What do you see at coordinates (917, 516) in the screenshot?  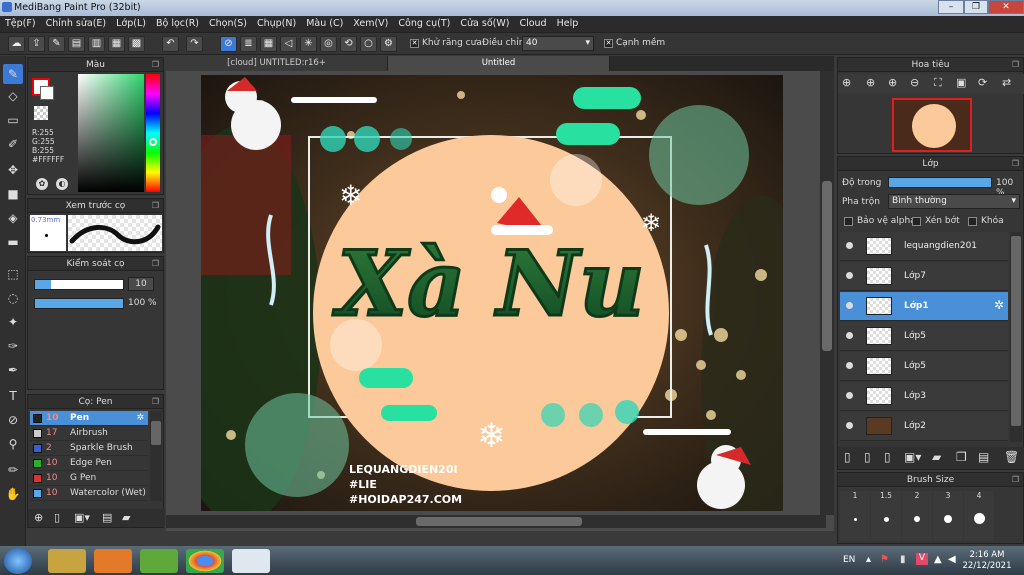 I see `brush-size-option: 2` at bounding box center [917, 516].